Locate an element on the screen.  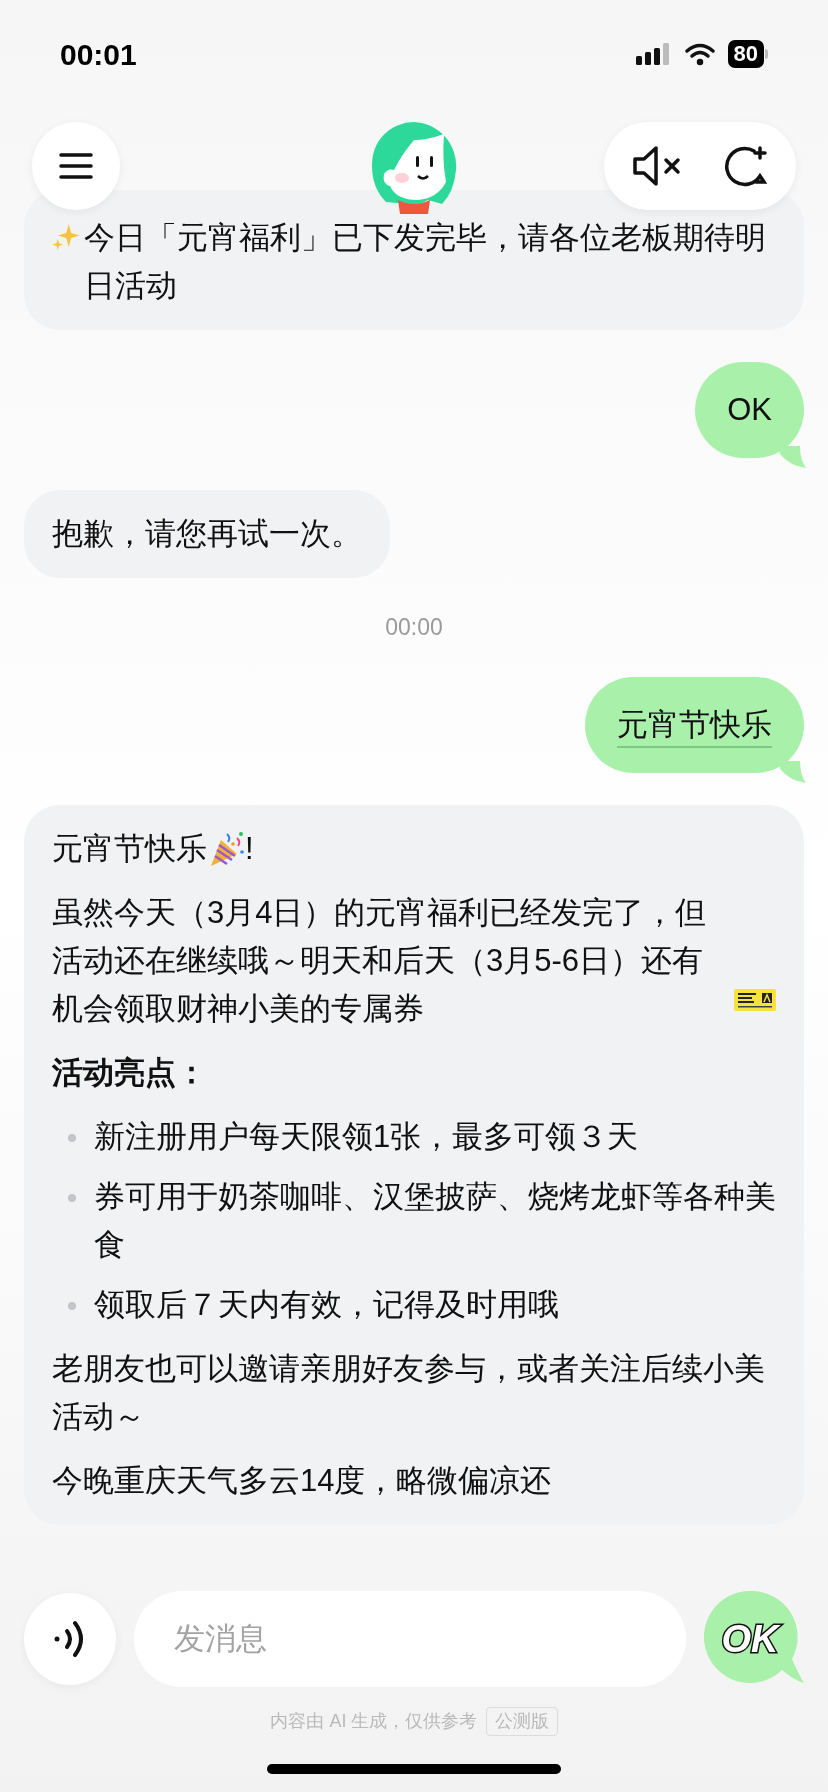
new-chat-button is located at coordinates (746, 166).